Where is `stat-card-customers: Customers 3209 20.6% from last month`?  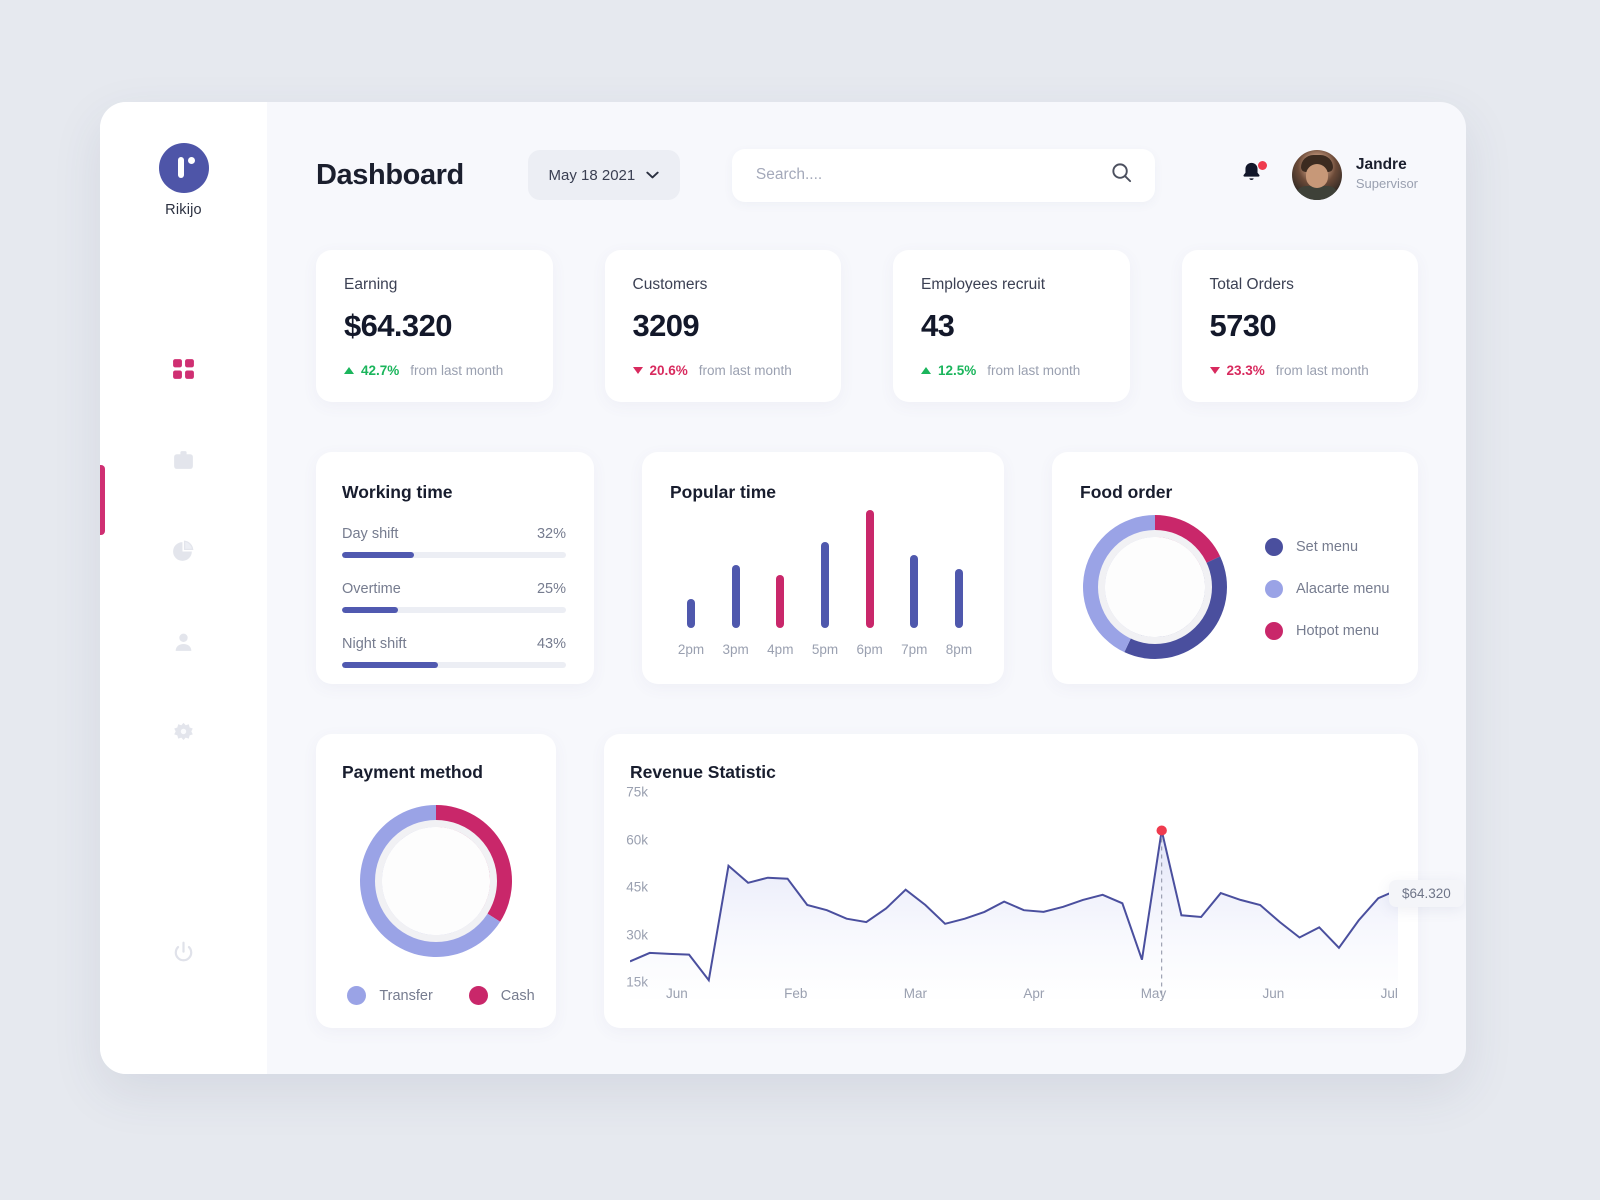
stat-card-customers: Customers 3209 20.6% from last month is located at coordinates (722, 326).